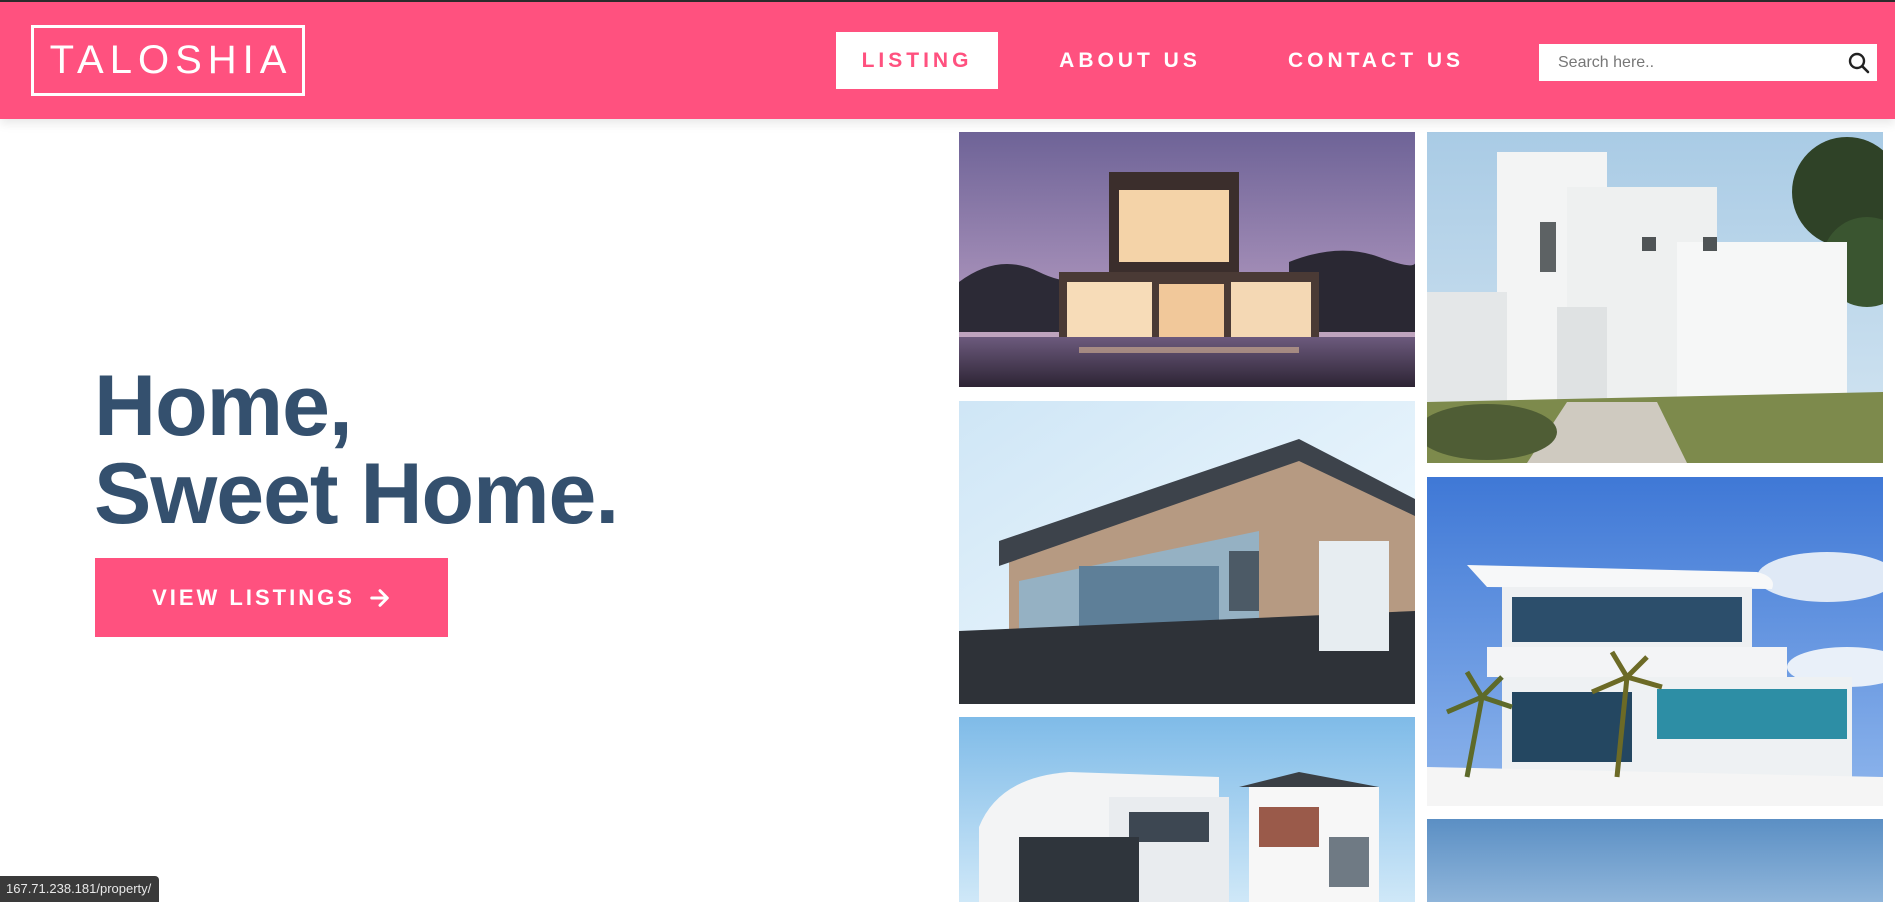 The image size is (1895, 902). I want to click on search-input, so click(1684, 62).